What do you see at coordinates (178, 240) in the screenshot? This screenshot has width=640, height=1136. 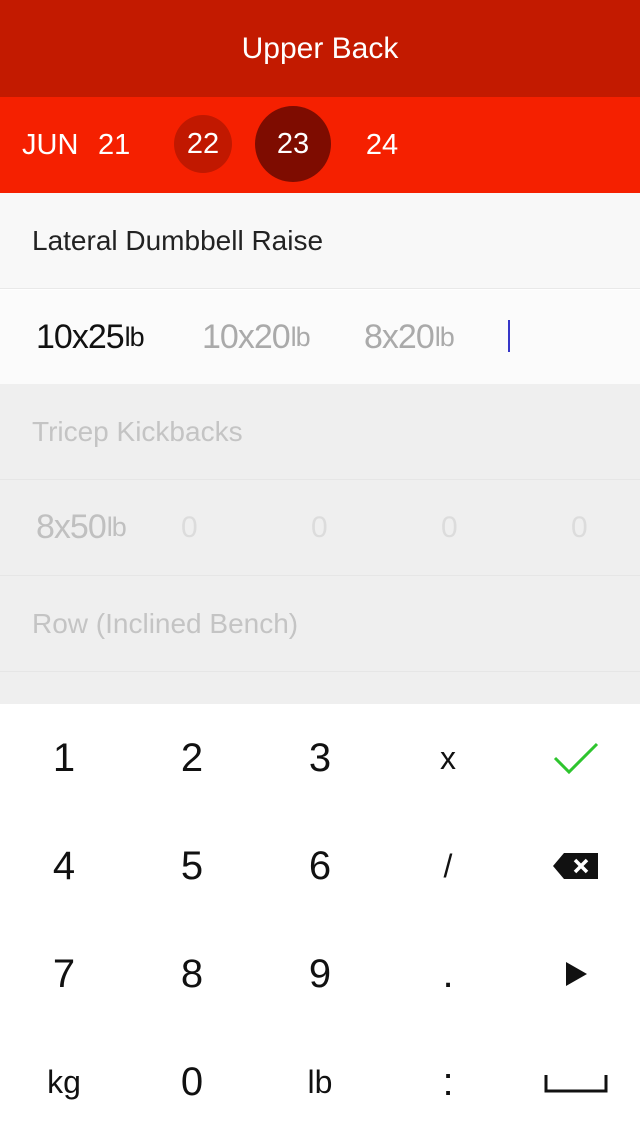 I see `exercise-name: Lateral Dumbbell Raise` at bounding box center [178, 240].